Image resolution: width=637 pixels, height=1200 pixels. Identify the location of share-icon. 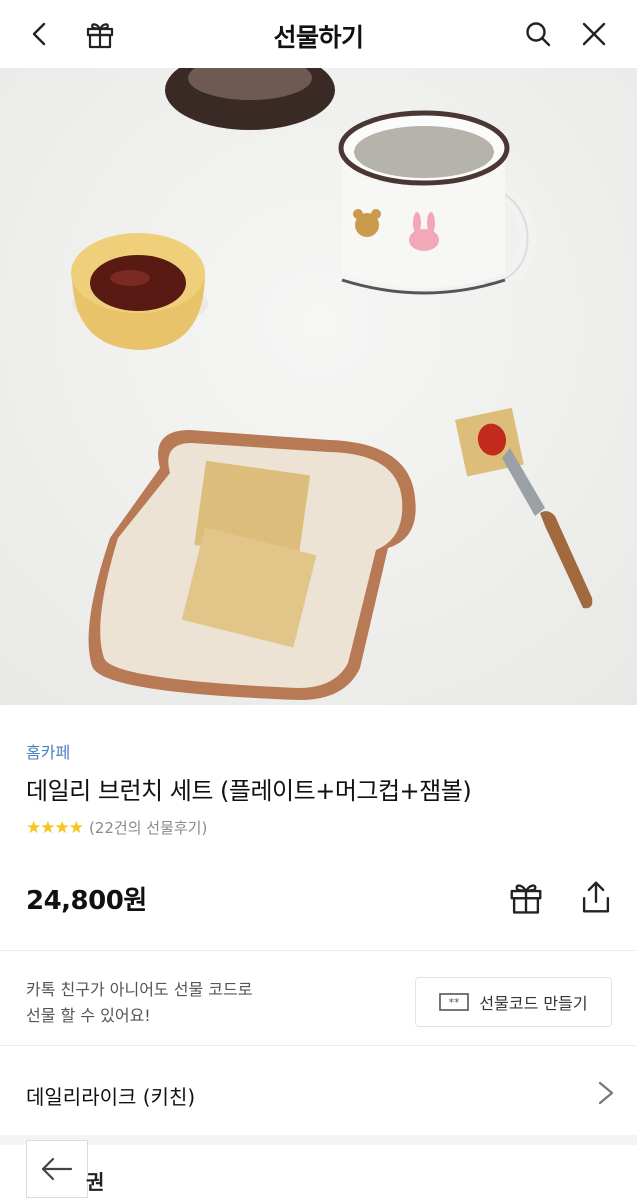
(596, 897).